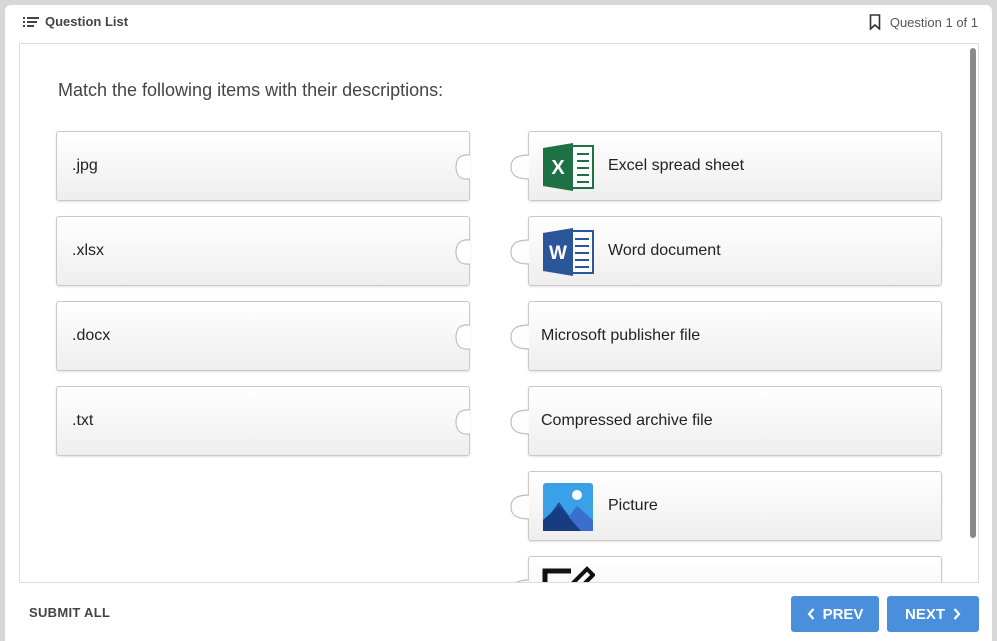  Describe the element at coordinates (568, 252) in the screenshot. I see `word-icon: W` at that location.